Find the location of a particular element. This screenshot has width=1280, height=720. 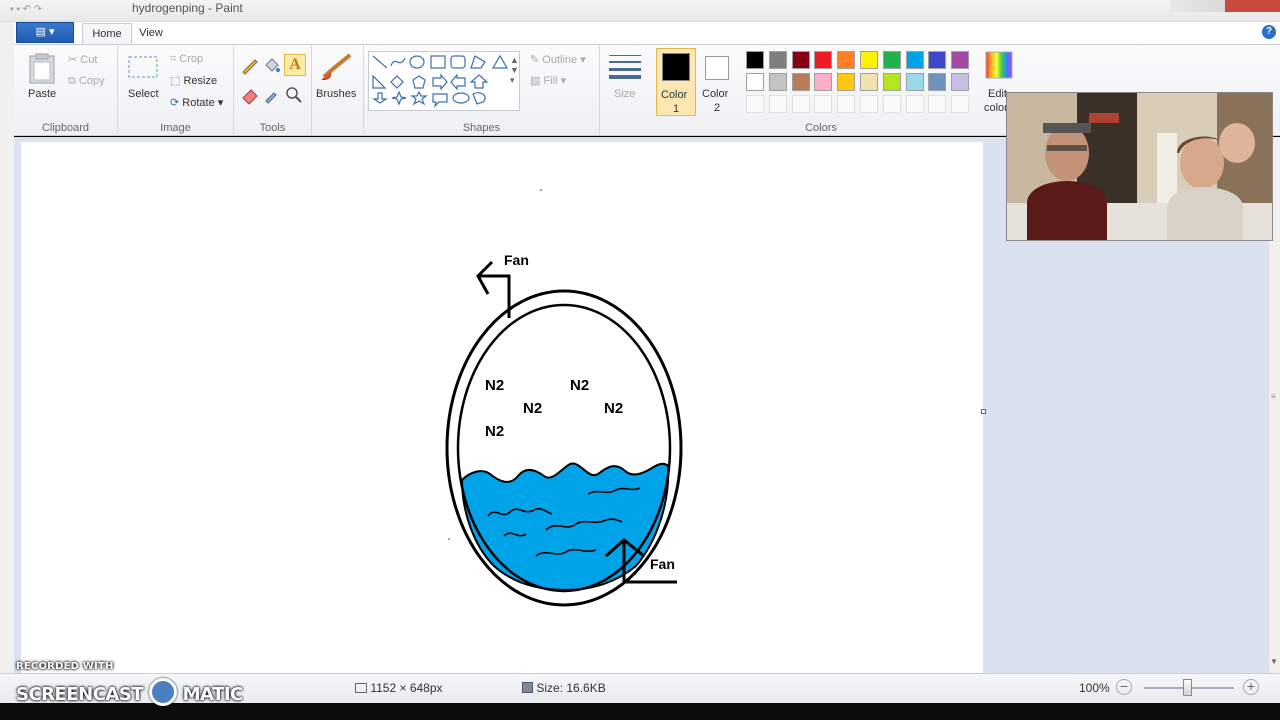

scroll-grip: ≡ is located at coordinates (1273, 396).